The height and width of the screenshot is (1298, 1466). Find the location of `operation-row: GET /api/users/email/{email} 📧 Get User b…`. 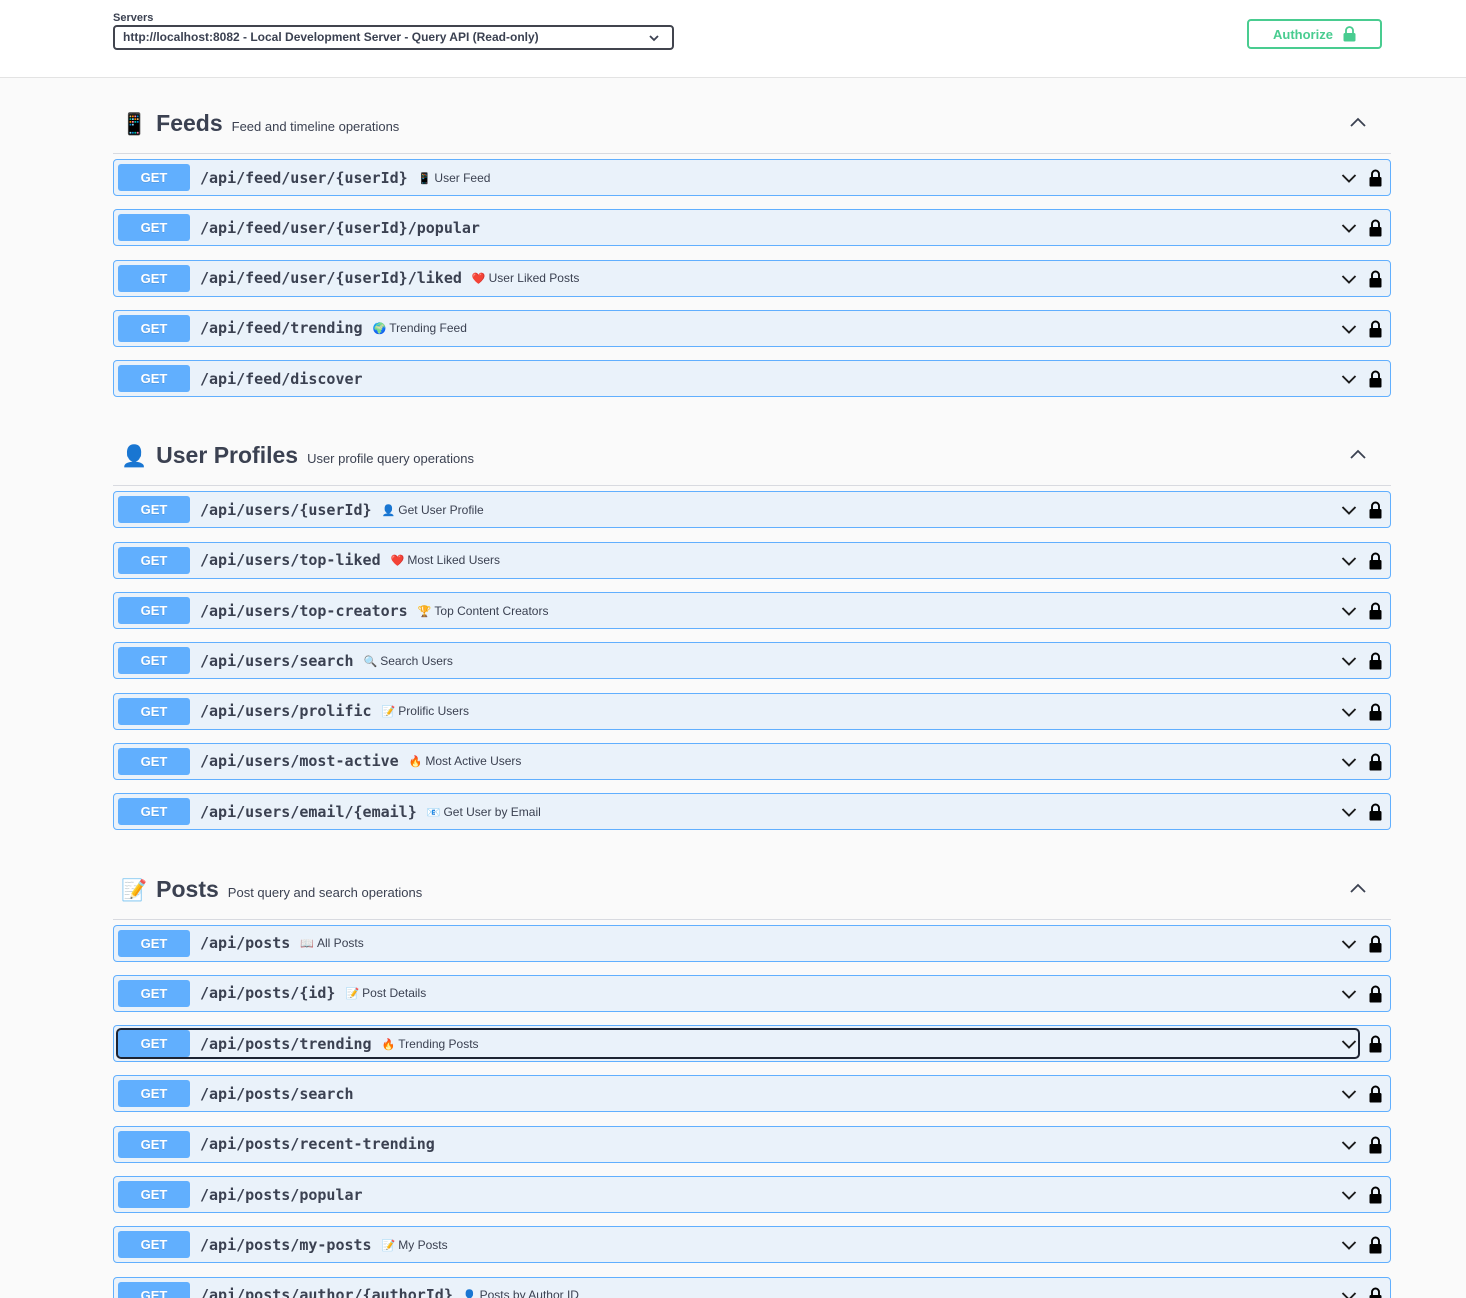

operation-row: GET /api/users/email/{email} 📧 Get User b… is located at coordinates (752, 812).